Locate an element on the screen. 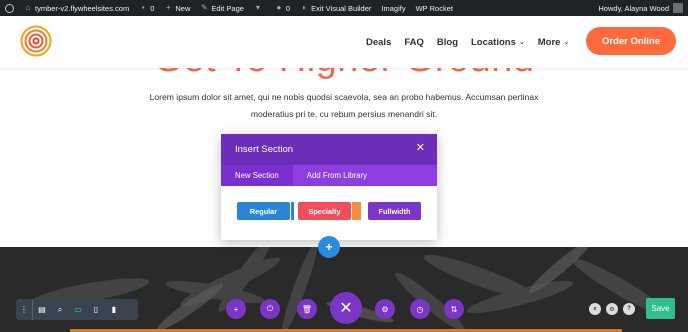 The width and height of the screenshot is (688, 332). avatar is located at coordinates (678, 8).